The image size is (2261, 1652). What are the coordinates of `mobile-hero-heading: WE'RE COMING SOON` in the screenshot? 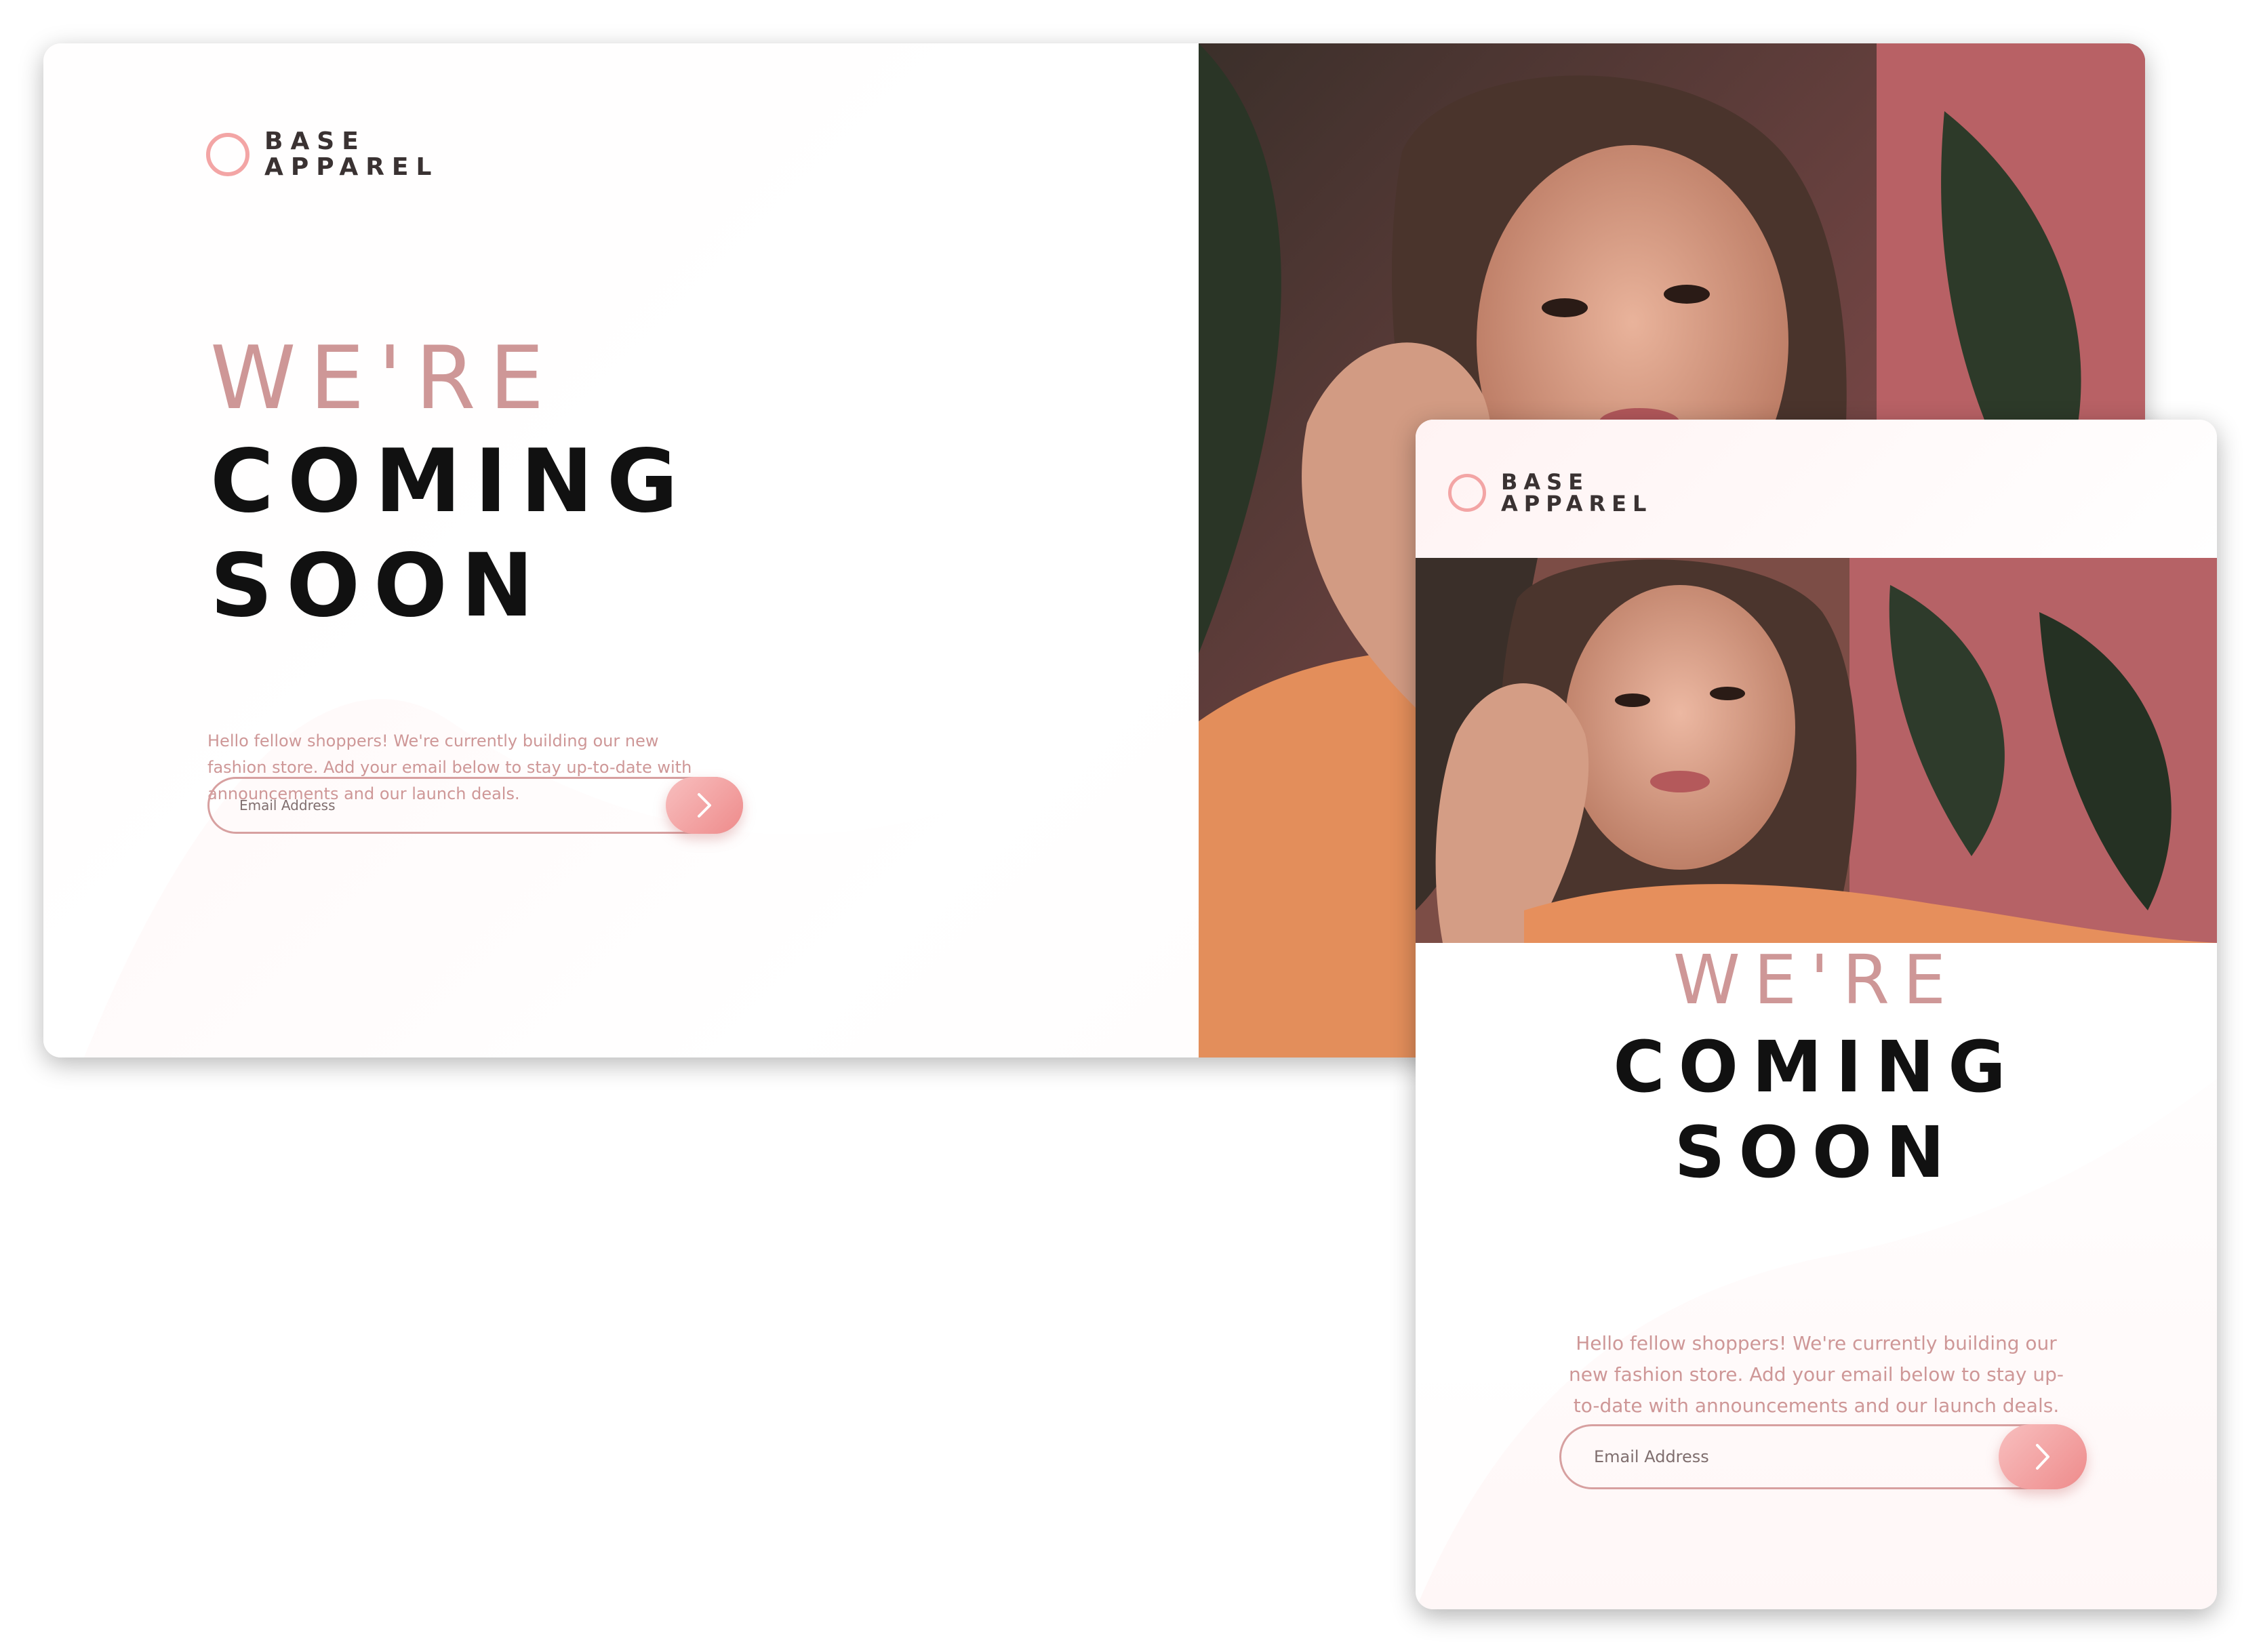 It's located at (1816, 1065).